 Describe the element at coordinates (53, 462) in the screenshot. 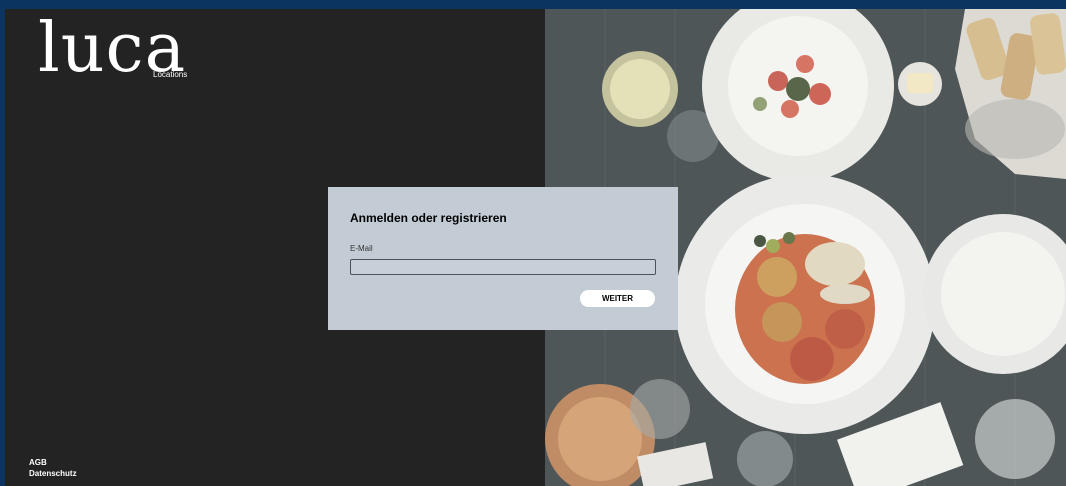

I see `footer-link-agb: AGB` at that location.